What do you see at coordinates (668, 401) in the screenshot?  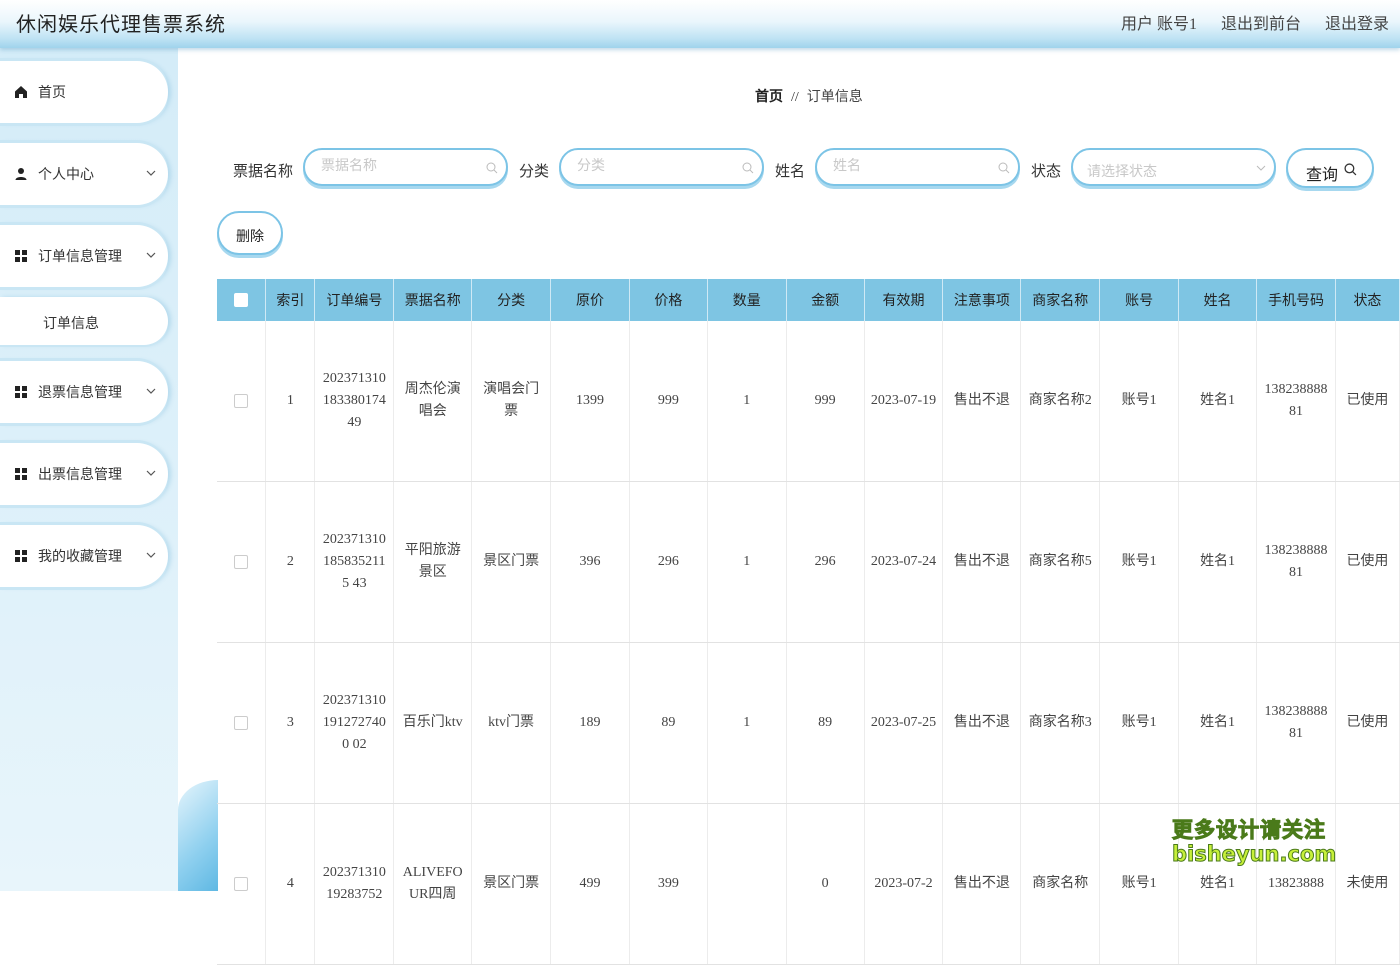 I see `table-cell: 999` at bounding box center [668, 401].